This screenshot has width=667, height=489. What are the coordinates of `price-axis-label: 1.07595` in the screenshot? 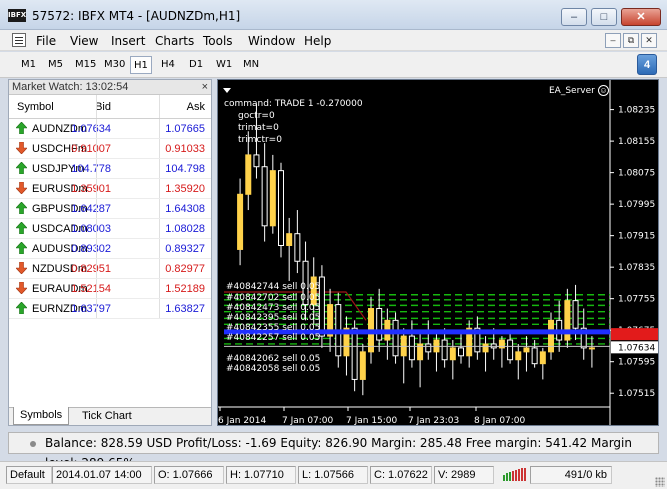 It's located at (636, 363).